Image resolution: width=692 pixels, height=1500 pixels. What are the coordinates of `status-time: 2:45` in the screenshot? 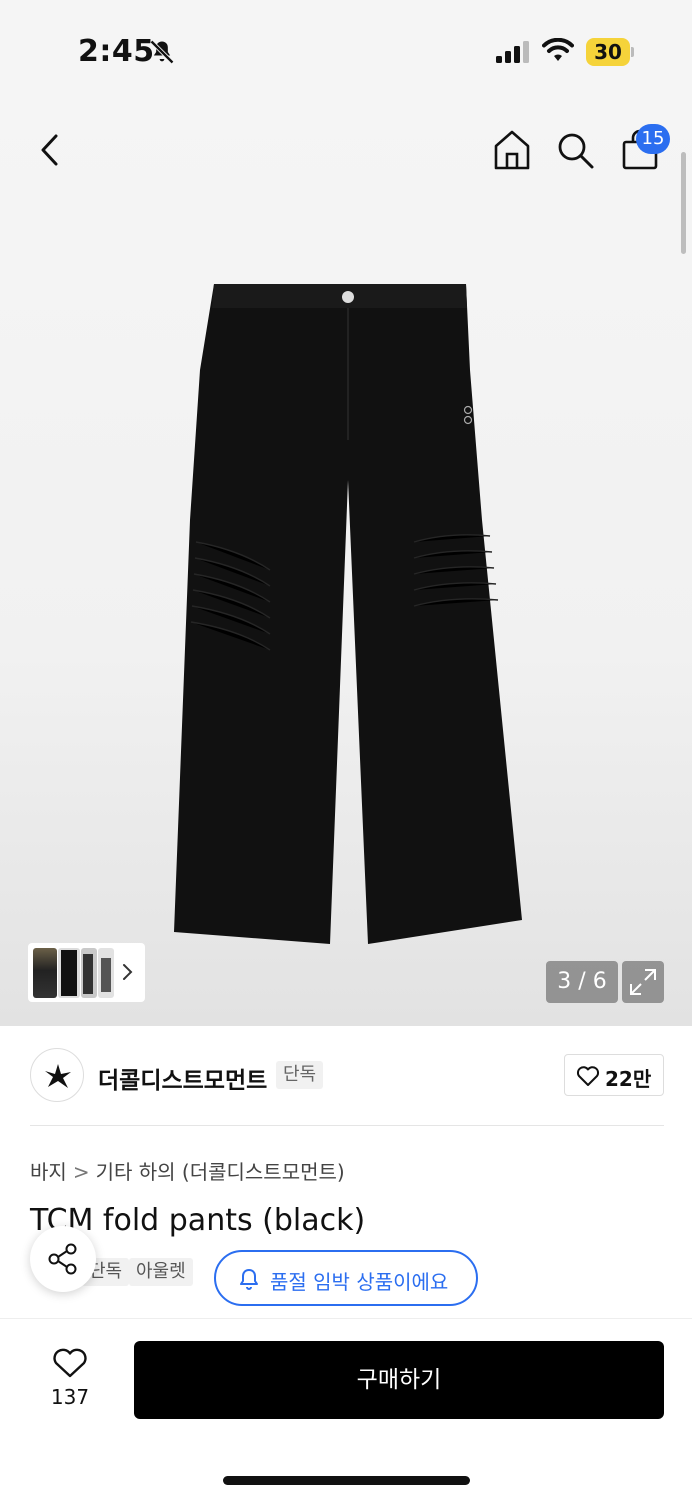 It's located at (116, 51).